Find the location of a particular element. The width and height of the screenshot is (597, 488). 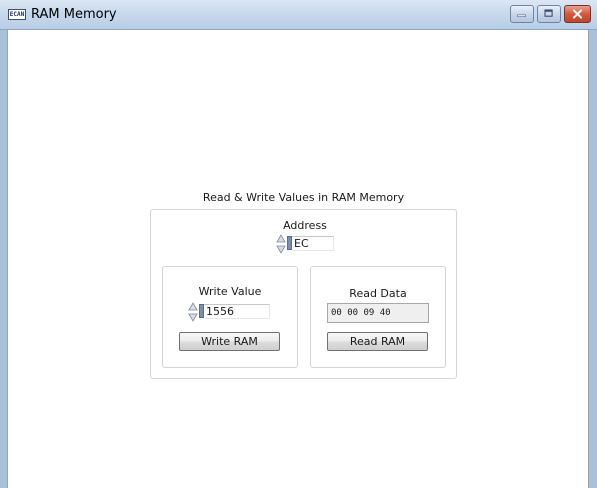

title-bar: ECAN RAM Memory is located at coordinates (298, 15).